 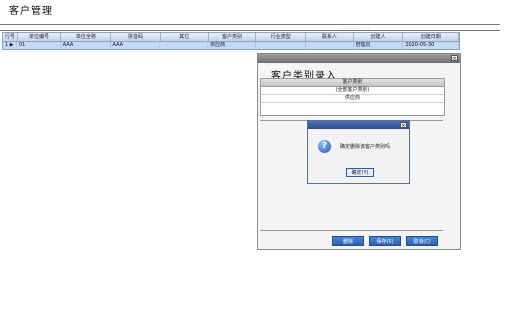 I want to click on col-header-contact: 联系人, so click(x=330, y=37).